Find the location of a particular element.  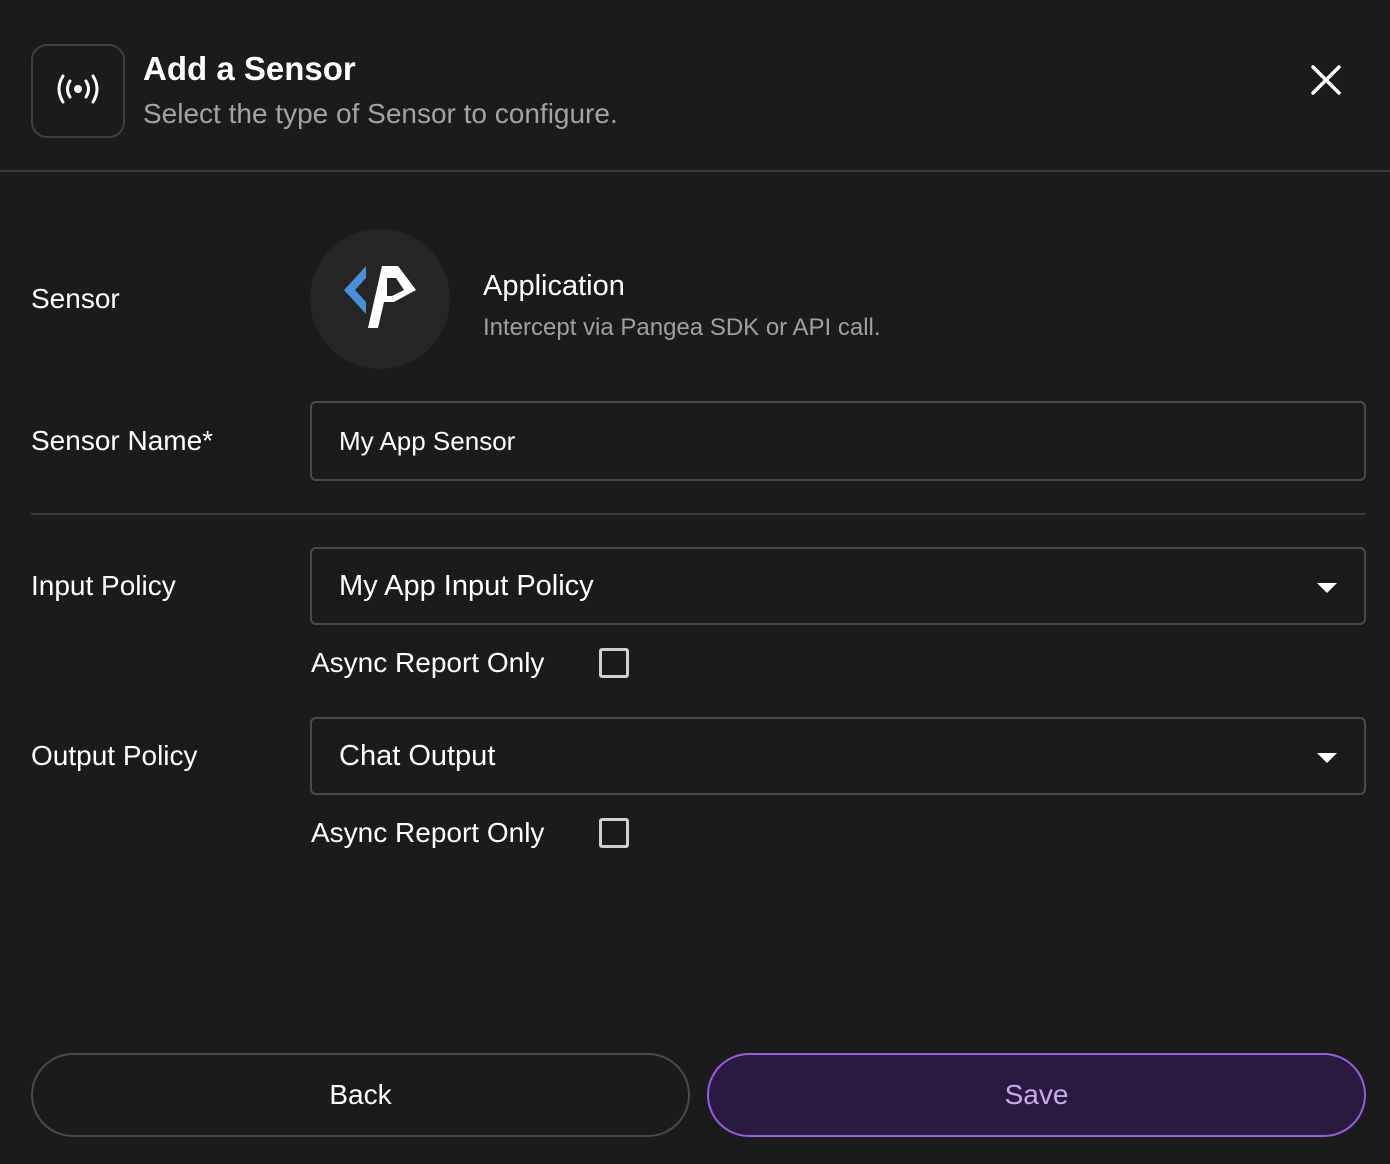

input-async-report-checkbox is located at coordinates (614, 663).